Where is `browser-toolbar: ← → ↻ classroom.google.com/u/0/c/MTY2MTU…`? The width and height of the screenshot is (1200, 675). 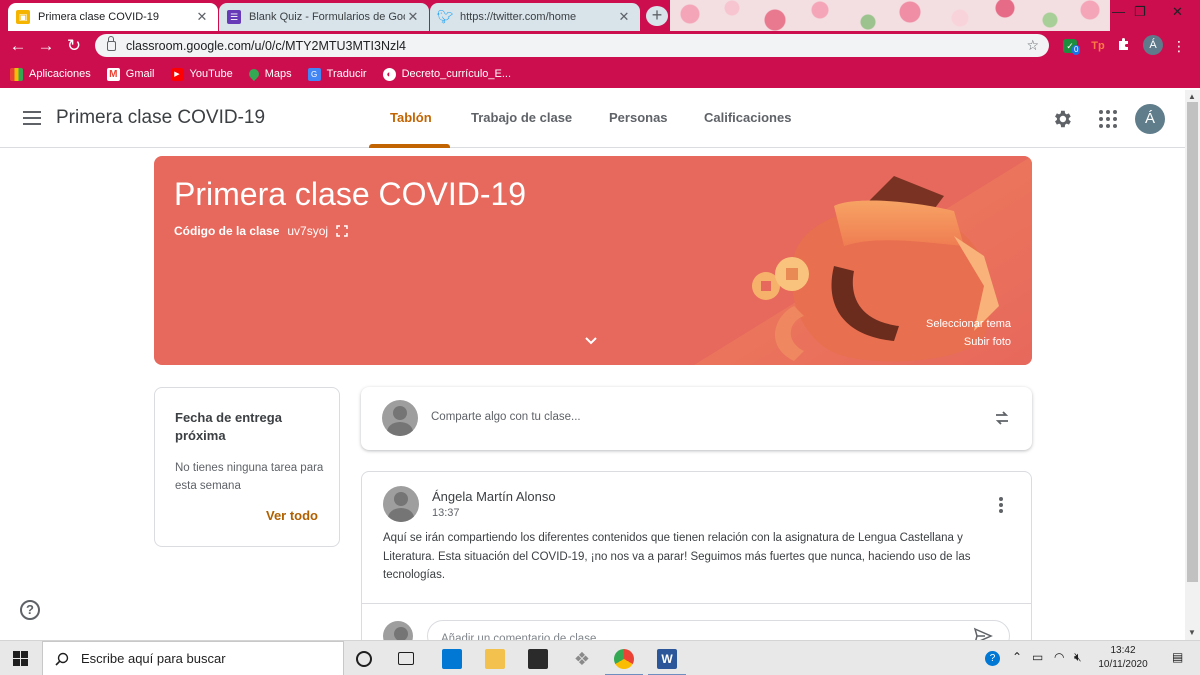
browser-toolbar: ← → ↻ classroom.google.com/u/0/c/MTY2MTU… is located at coordinates (600, 45).